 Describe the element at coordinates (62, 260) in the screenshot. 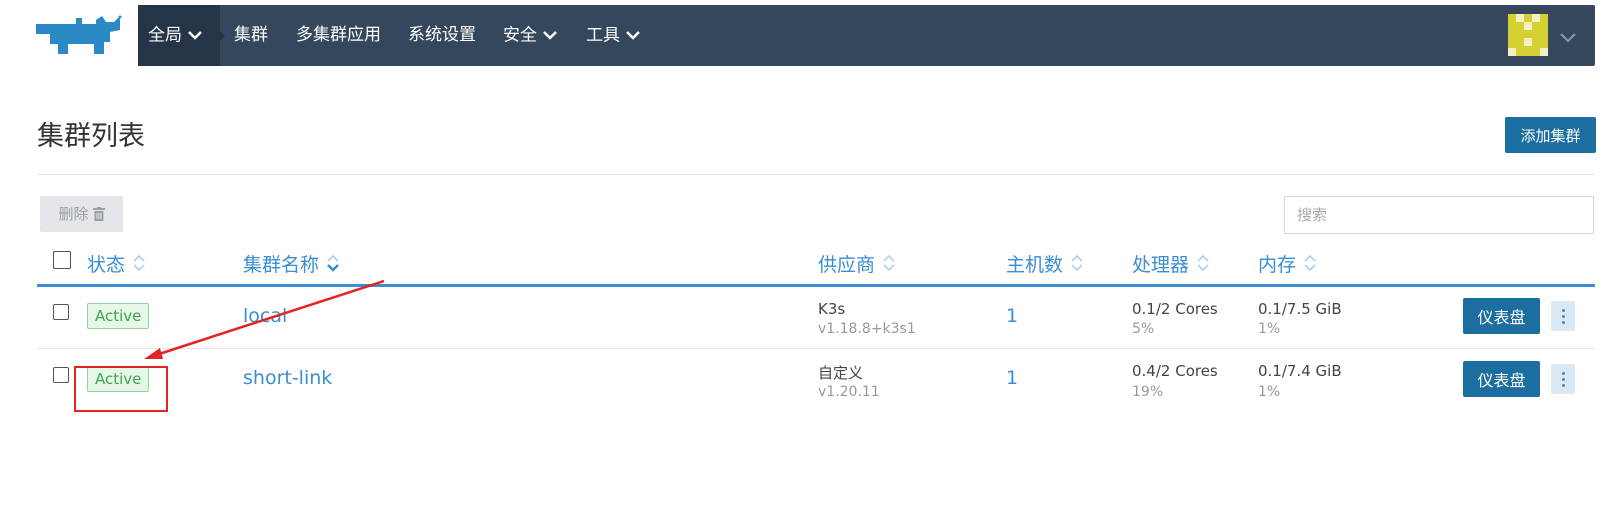

I see `select-all-checkbox` at that location.